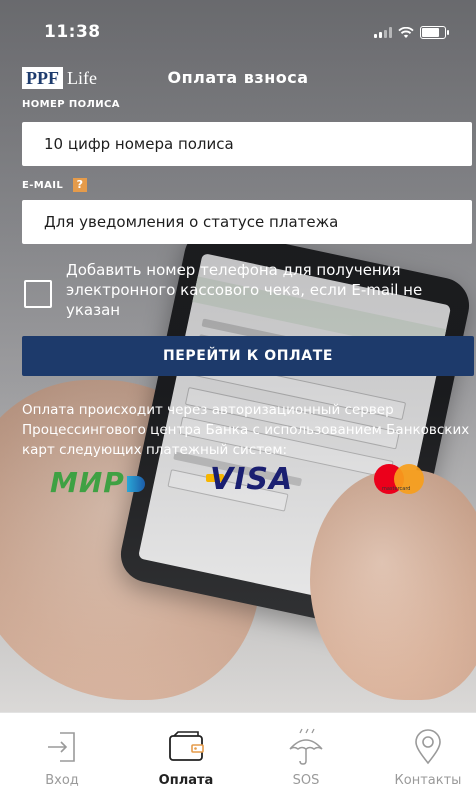 The width and height of the screenshot is (476, 799). I want to click on tab-payment: Оплата, so click(186, 756).